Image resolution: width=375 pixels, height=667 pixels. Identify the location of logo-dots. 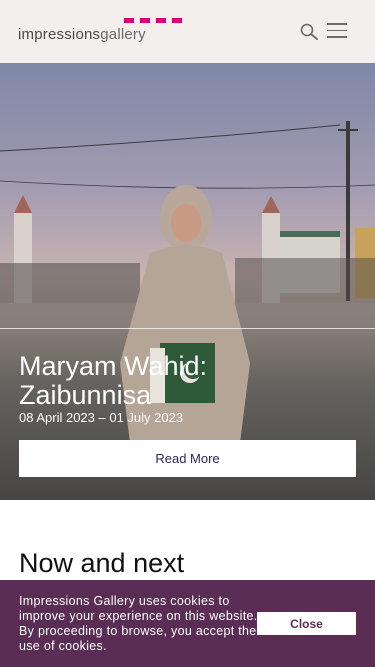
(153, 20).